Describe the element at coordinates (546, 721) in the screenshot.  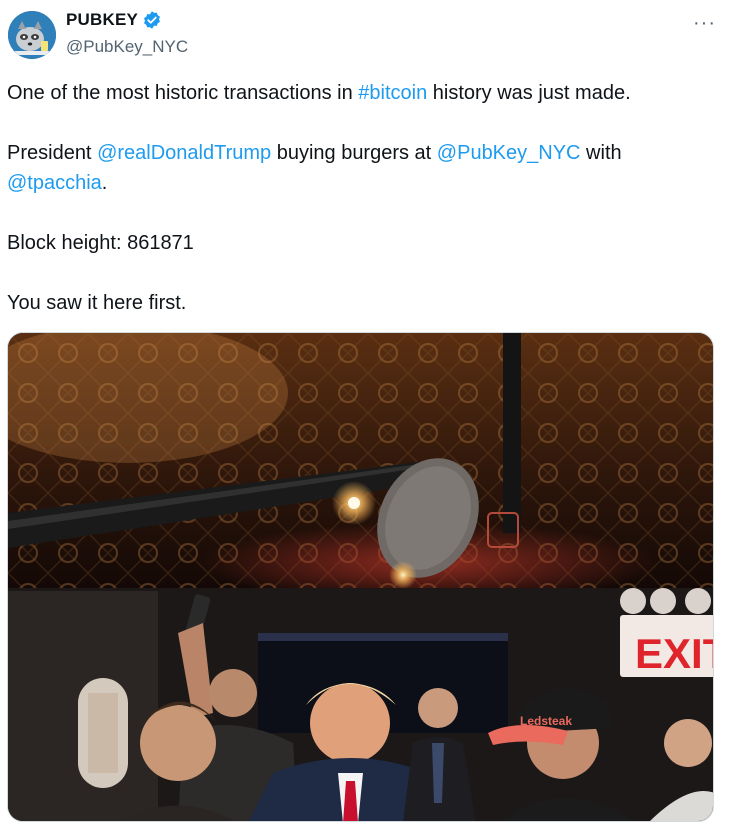
I see `cap-text: Ledsteak` at that location.